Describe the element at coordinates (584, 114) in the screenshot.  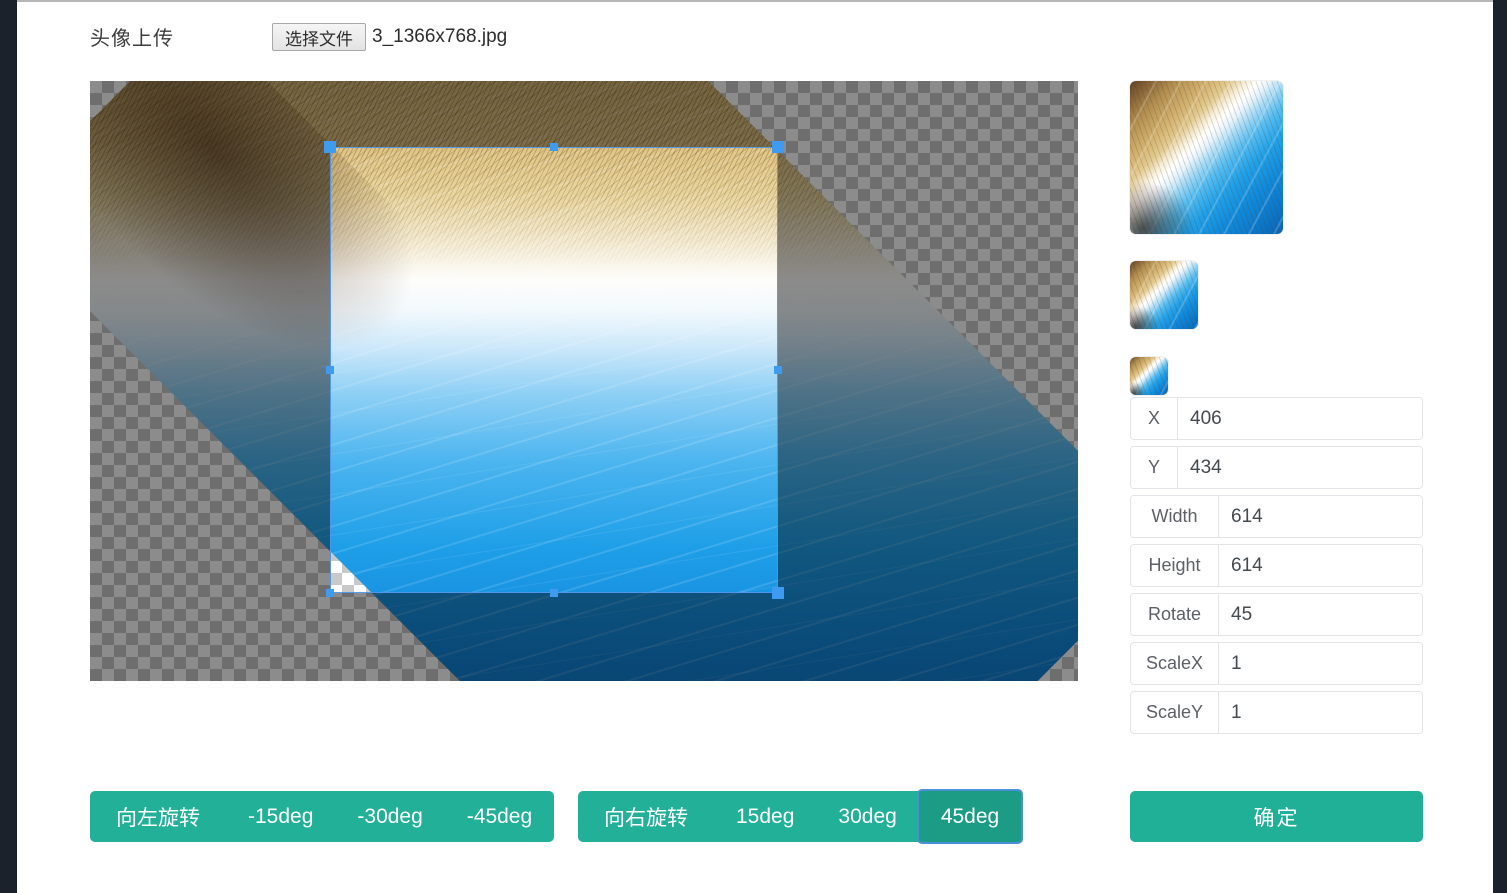
I see `crop-shade-top` at that location.